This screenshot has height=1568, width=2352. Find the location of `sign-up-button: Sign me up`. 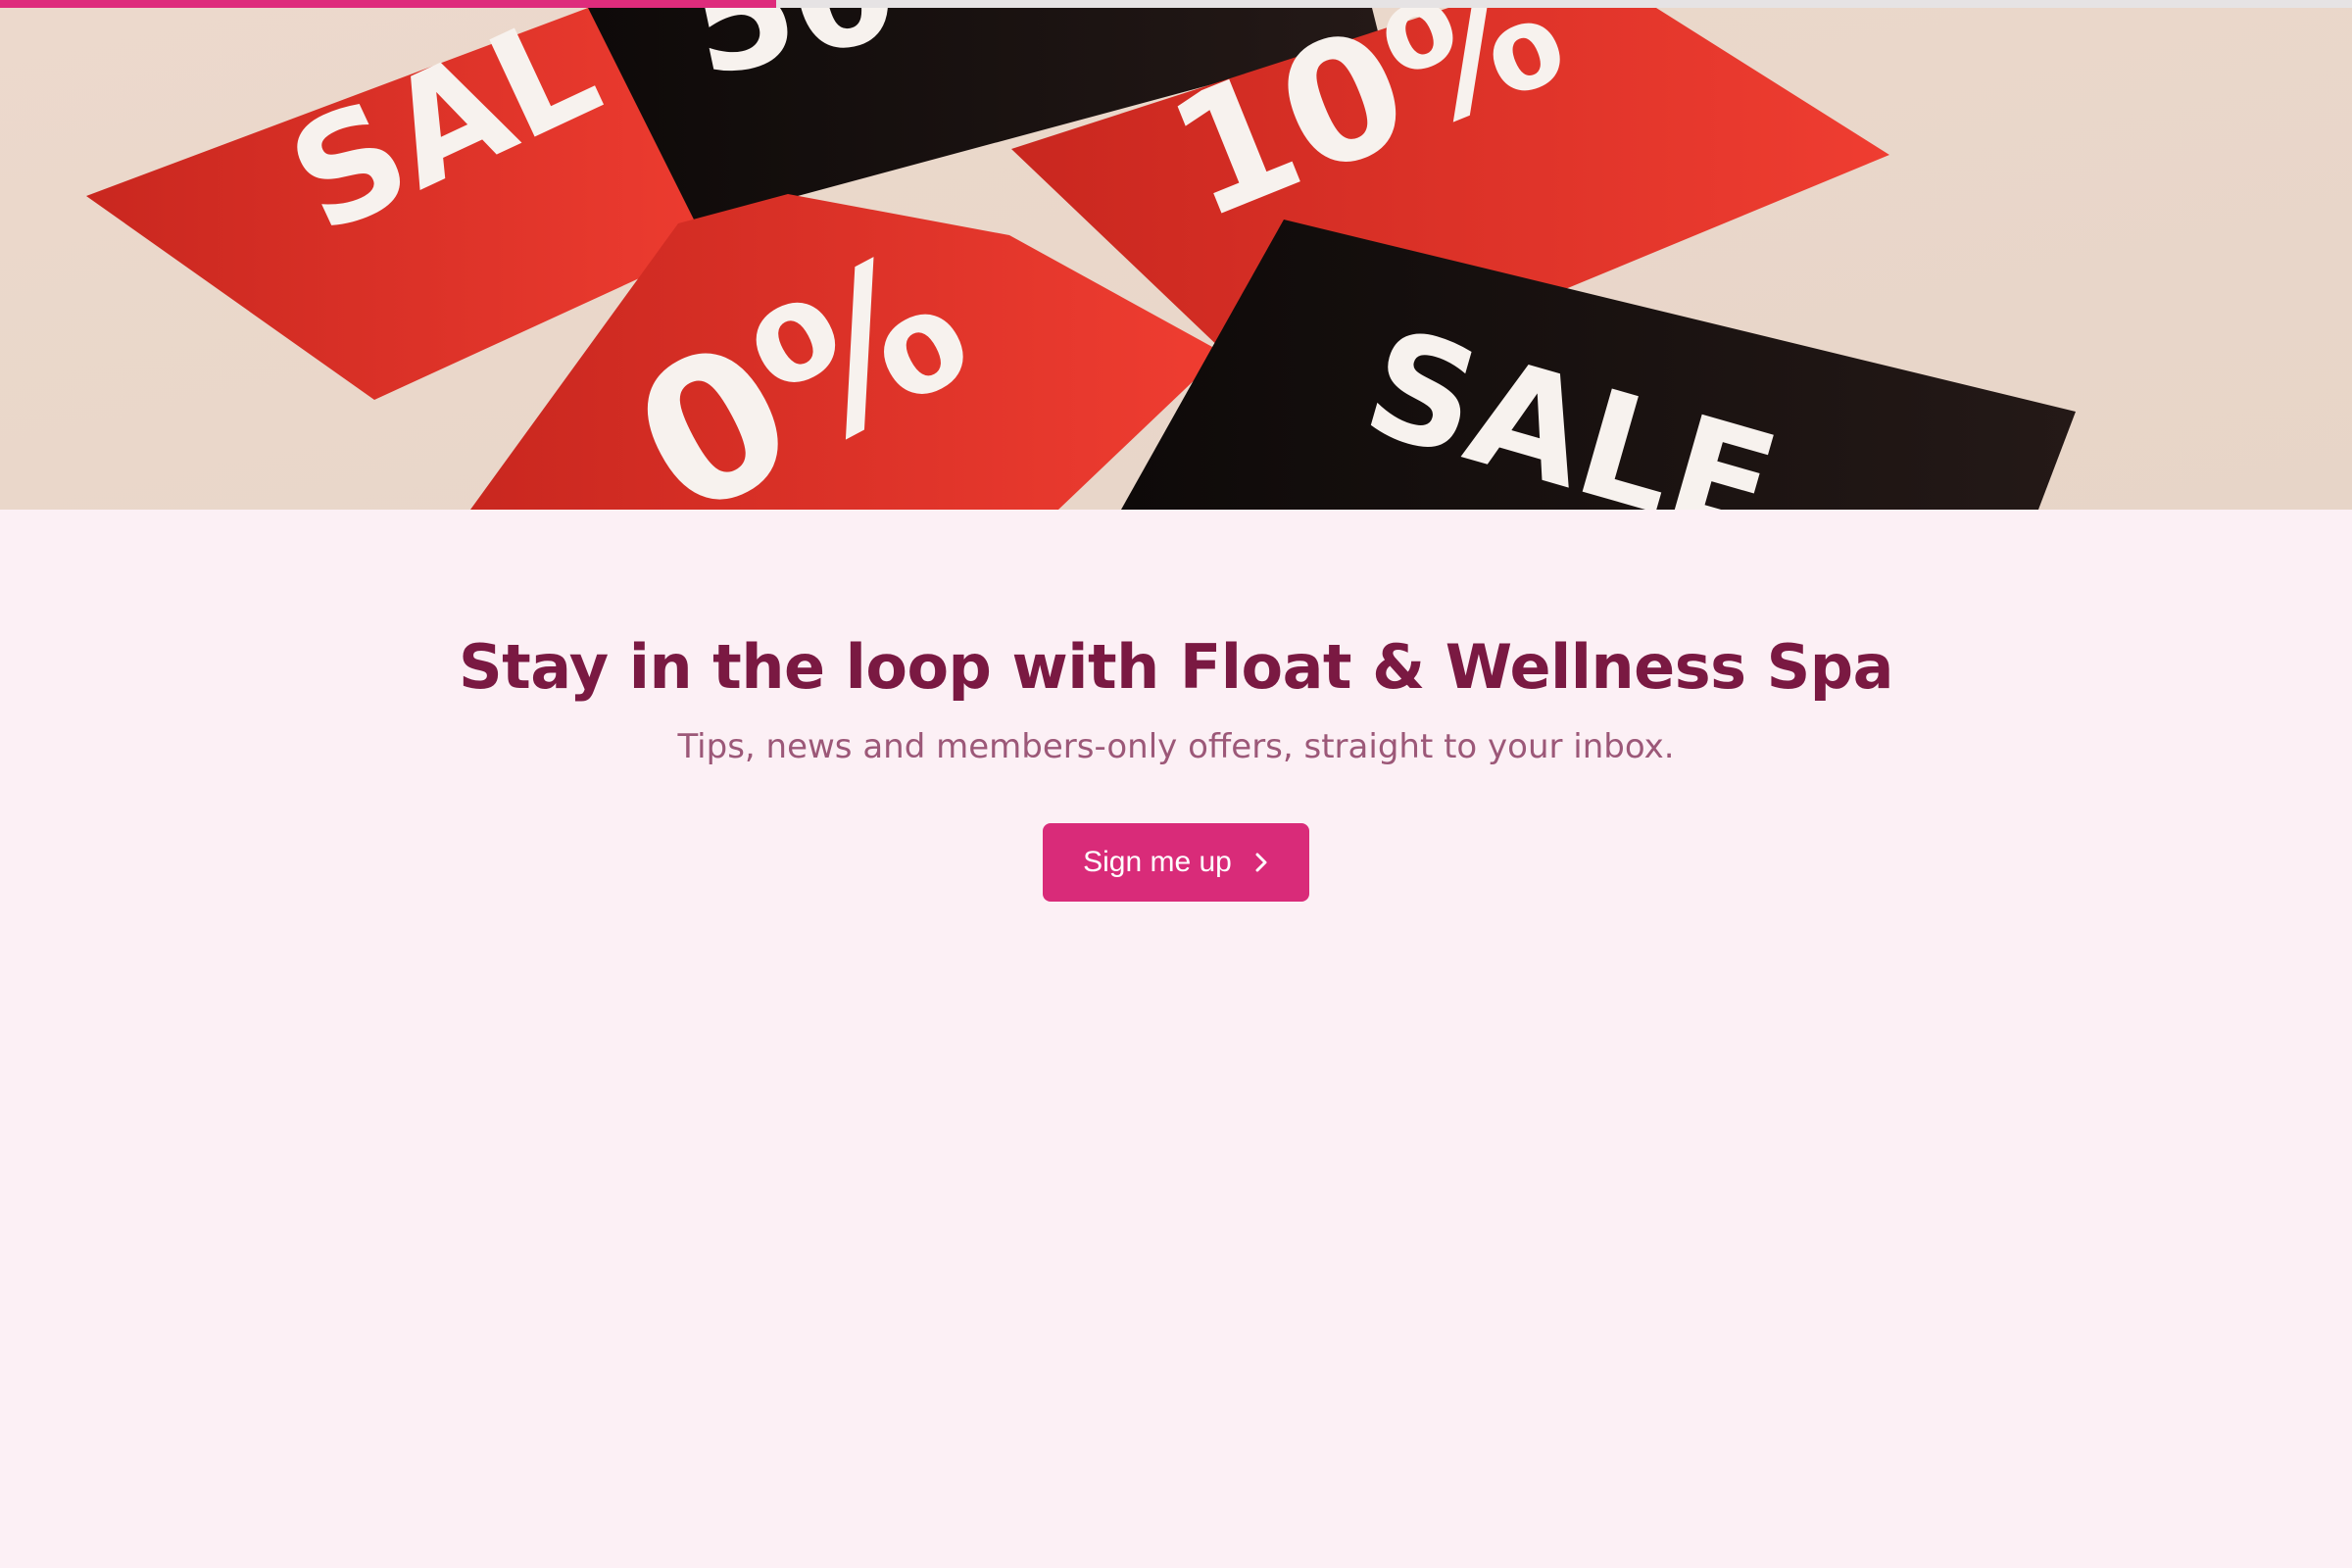

sign-up-button: Sign me up is located at coordinates (1176, 862).